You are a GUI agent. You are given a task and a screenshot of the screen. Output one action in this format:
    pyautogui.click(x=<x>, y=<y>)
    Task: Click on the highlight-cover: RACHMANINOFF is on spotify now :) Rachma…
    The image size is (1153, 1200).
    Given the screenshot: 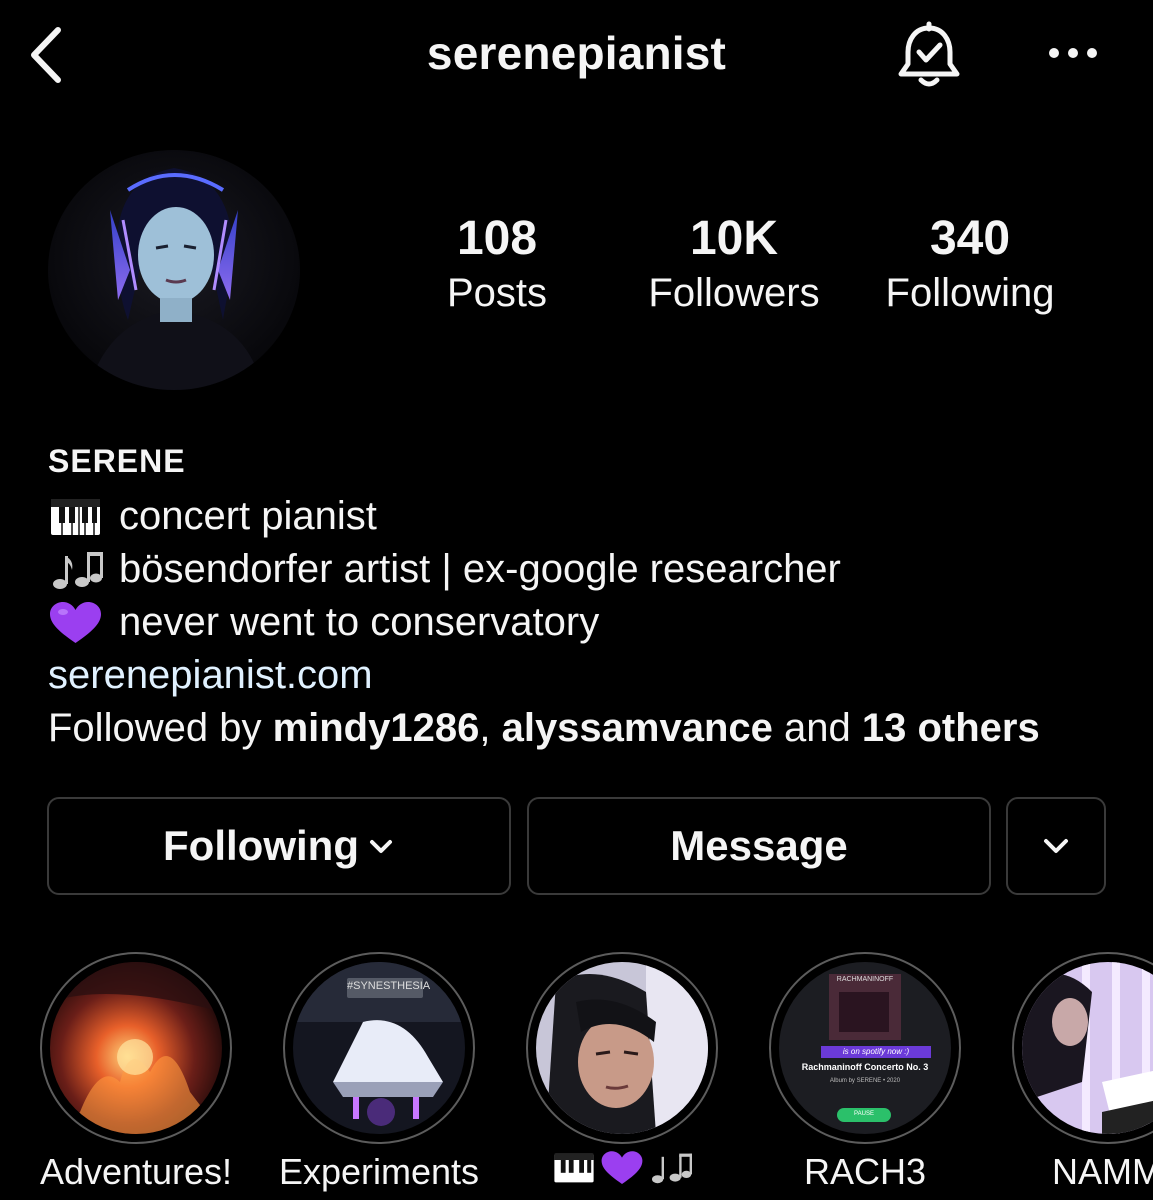 What is the action you would take?
    pyautogui.click(x=865, y=1048)
    